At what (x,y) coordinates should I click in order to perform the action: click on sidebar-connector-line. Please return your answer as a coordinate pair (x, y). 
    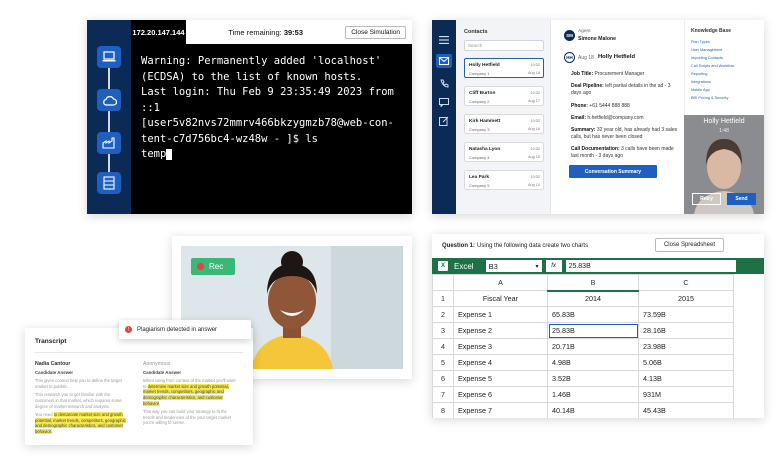
    Looking at the image, I should click on (109, 122).